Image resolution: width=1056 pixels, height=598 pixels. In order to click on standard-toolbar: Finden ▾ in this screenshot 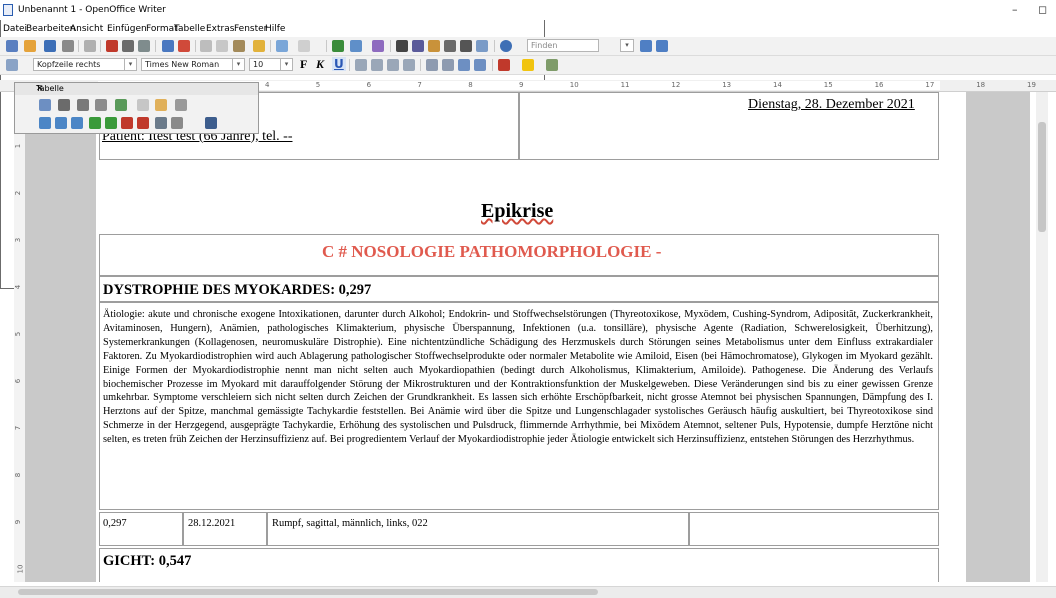, I will do `click(528, 46)`.